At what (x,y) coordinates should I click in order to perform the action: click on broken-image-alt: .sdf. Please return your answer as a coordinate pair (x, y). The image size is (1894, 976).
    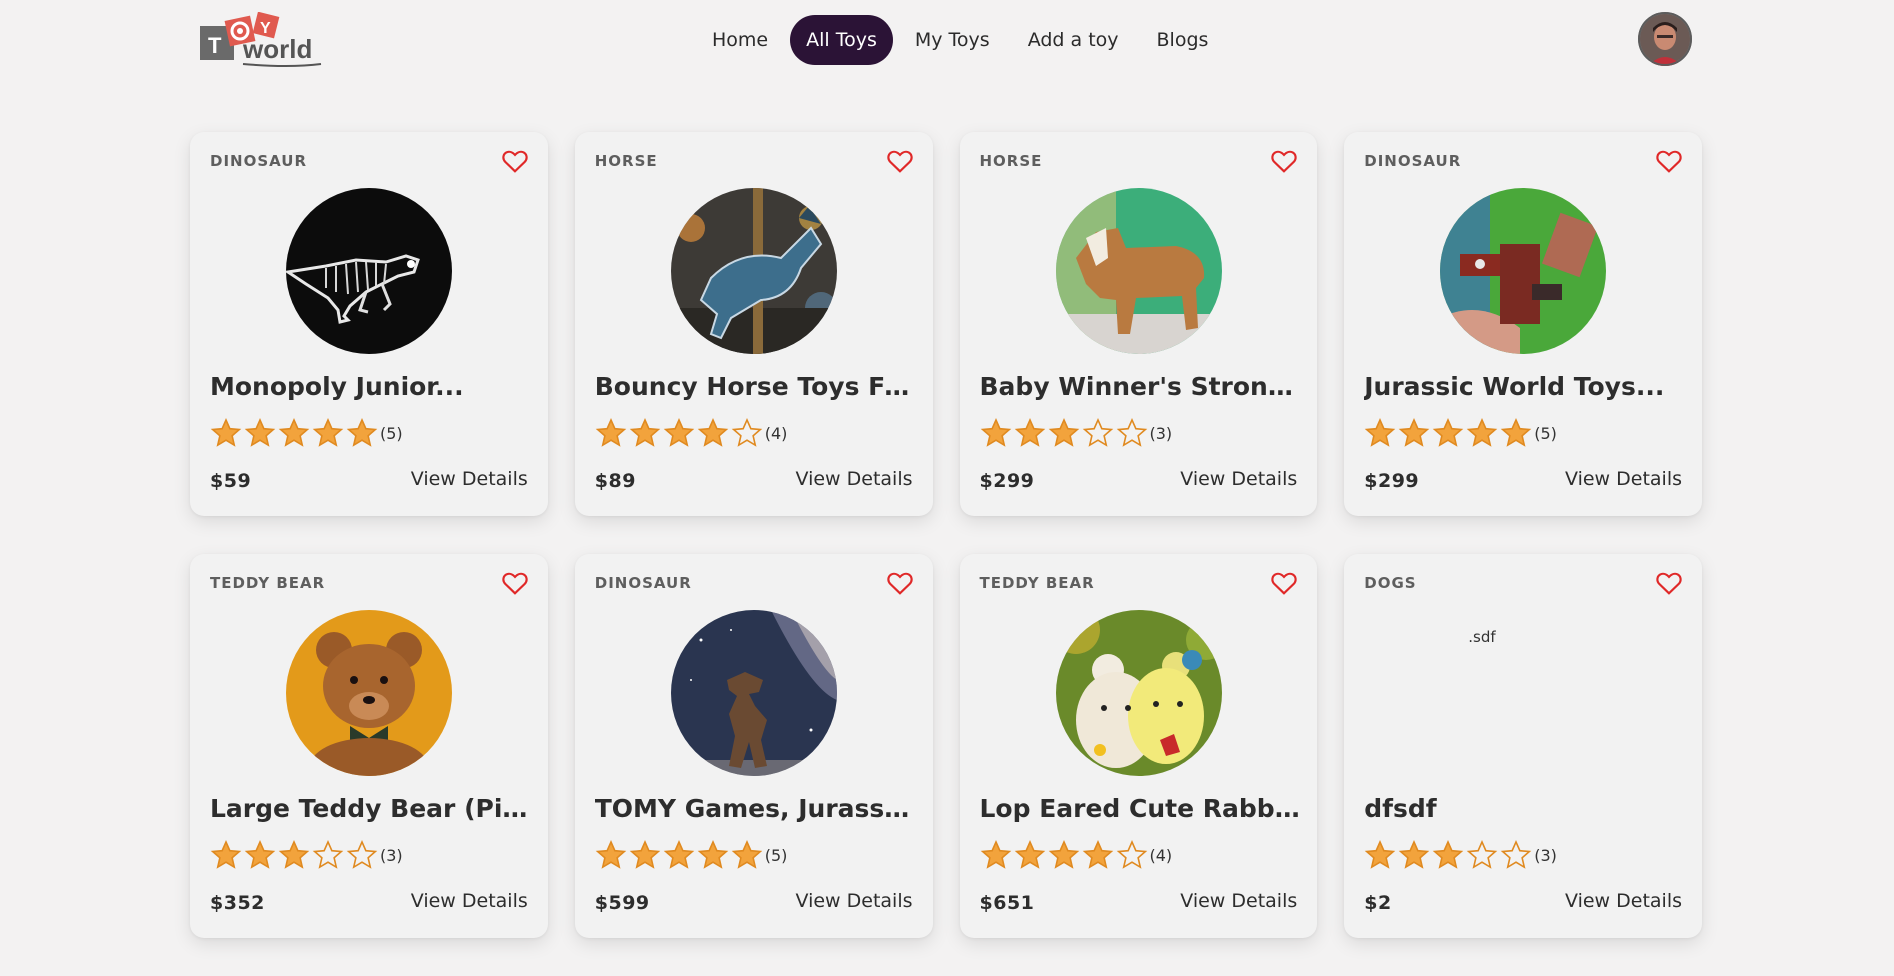
    Looking at the image, I should click on (1482, 637).